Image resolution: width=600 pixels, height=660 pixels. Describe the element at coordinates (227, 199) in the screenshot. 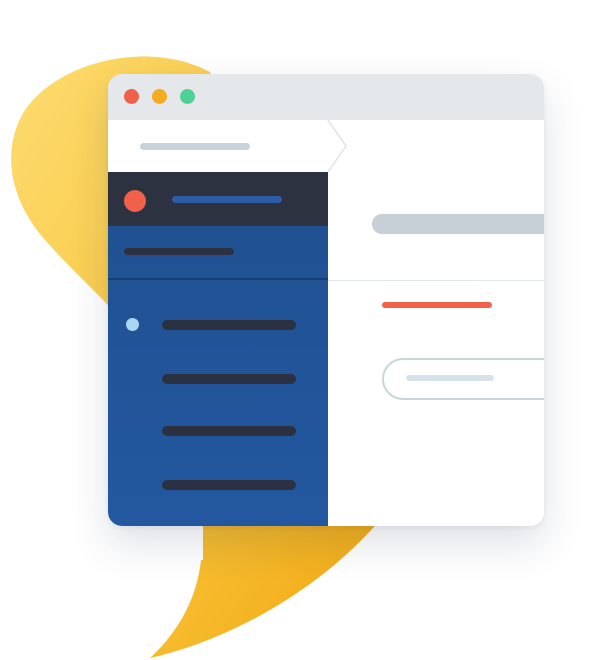

I see `sidebar-header-title-placeholder` at that location.